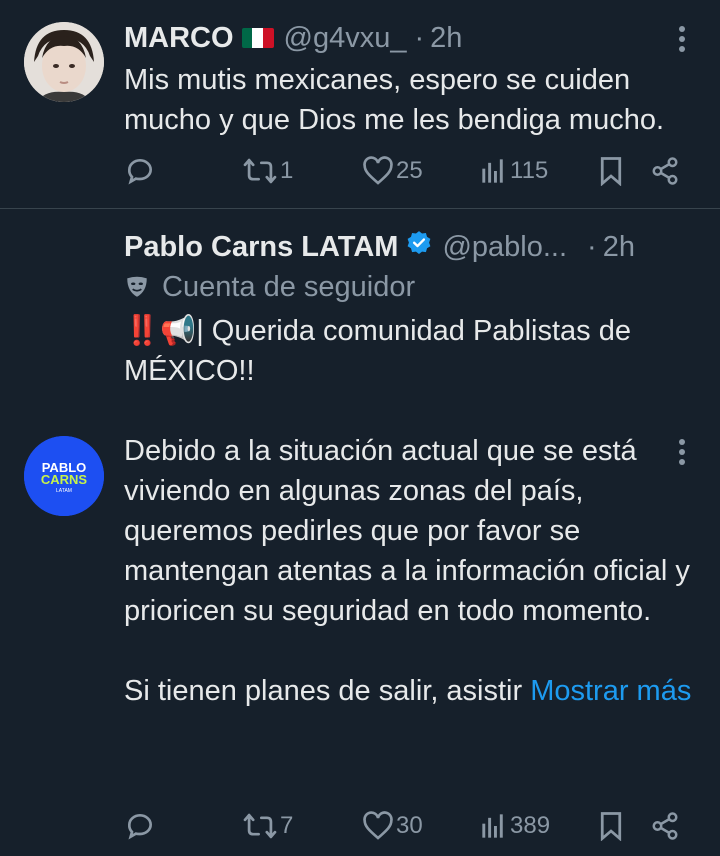  I want to click on retweet-button: 7, so click(267, 826).